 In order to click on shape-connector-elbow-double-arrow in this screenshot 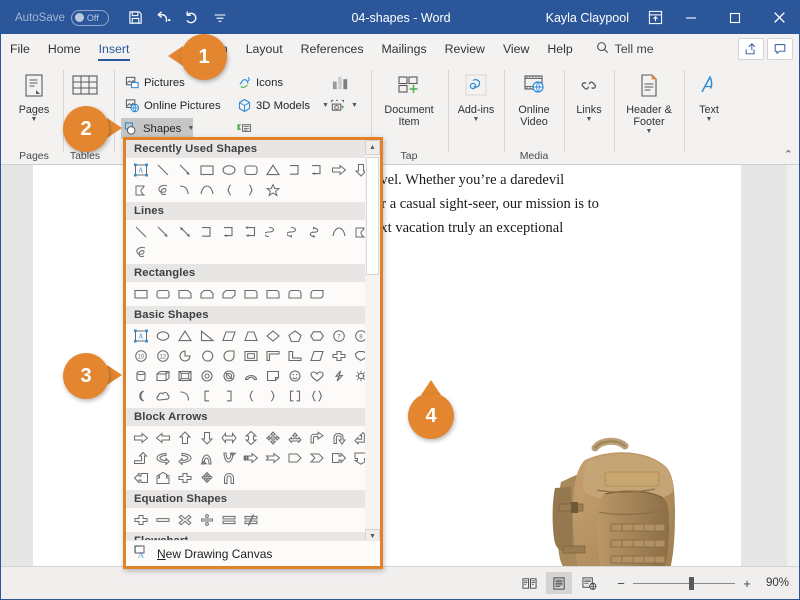, I will do `click(251, 232)`.